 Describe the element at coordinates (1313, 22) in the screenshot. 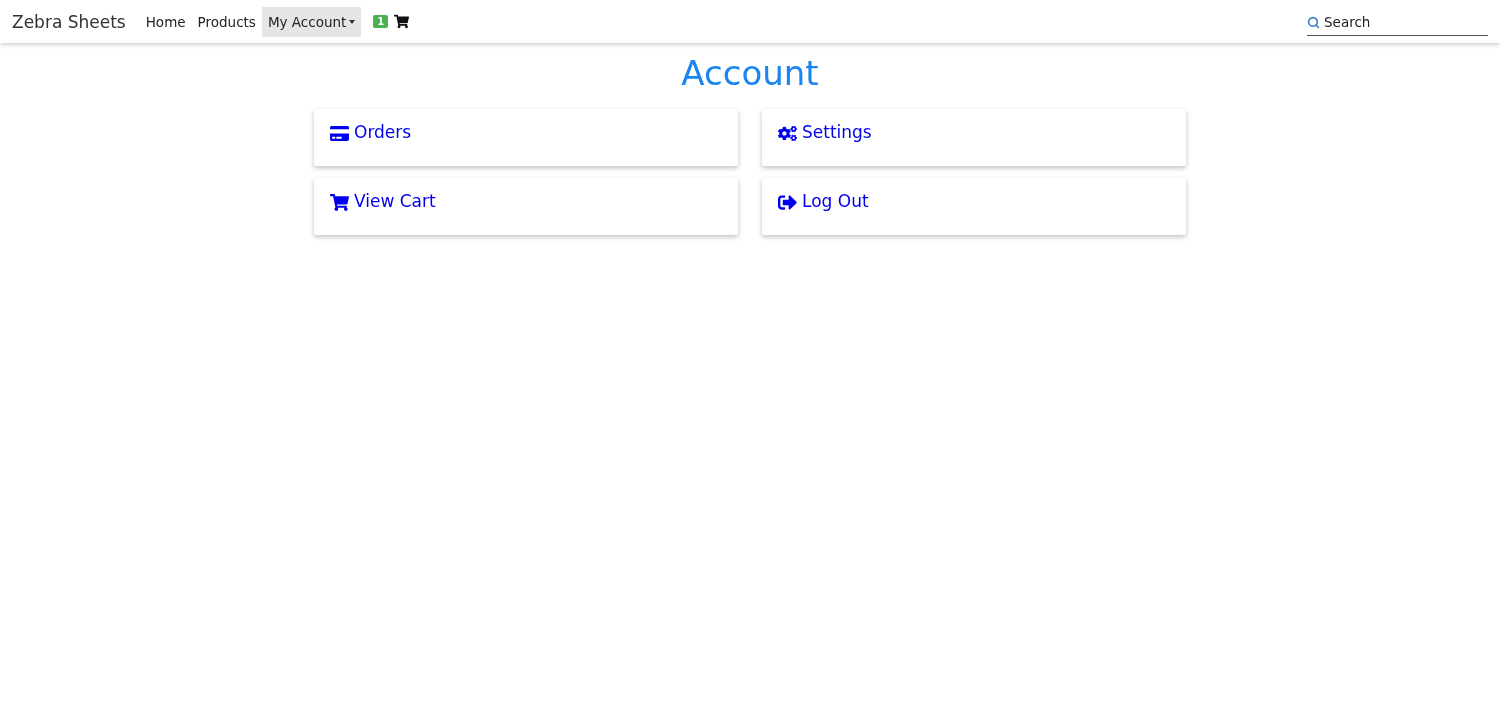

I see `search-icon` at that location.